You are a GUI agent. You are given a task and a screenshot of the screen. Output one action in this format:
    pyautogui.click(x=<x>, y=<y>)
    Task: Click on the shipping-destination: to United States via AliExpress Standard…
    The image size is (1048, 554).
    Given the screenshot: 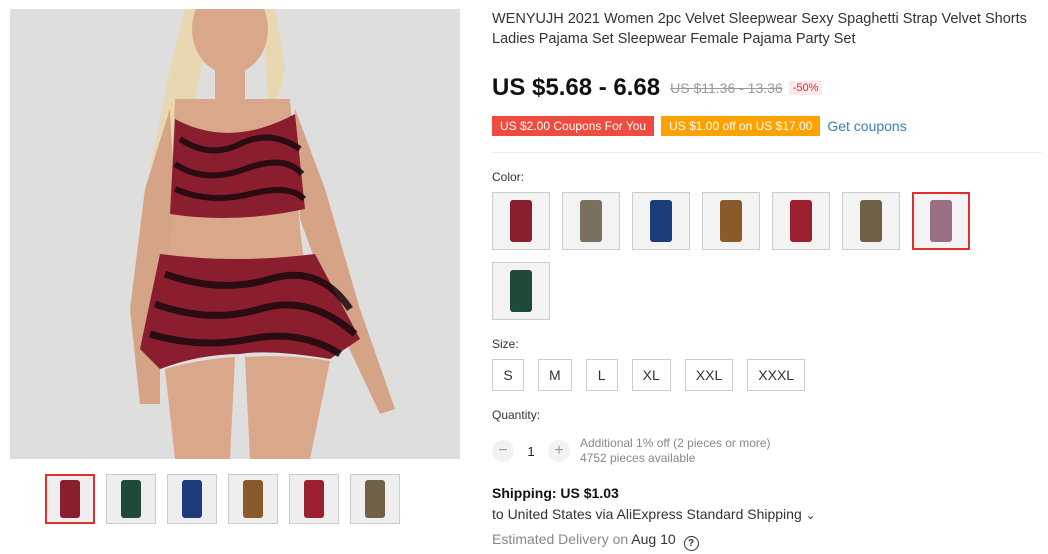 What is the action you would take?
    pyautogui.click(x=654, y=514)
    